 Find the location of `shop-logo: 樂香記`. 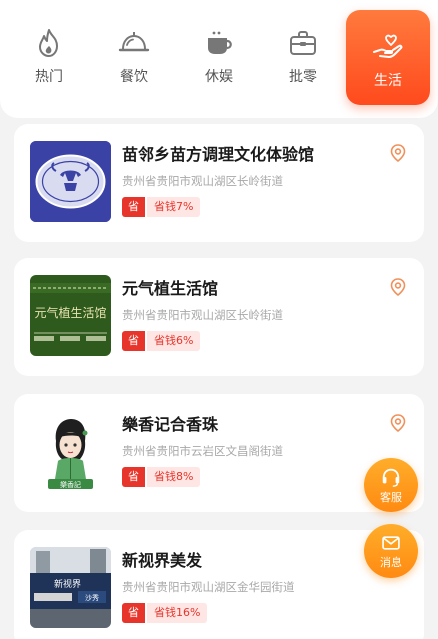

shop-logo: 樂香記 is located at coordinates (70, 451).